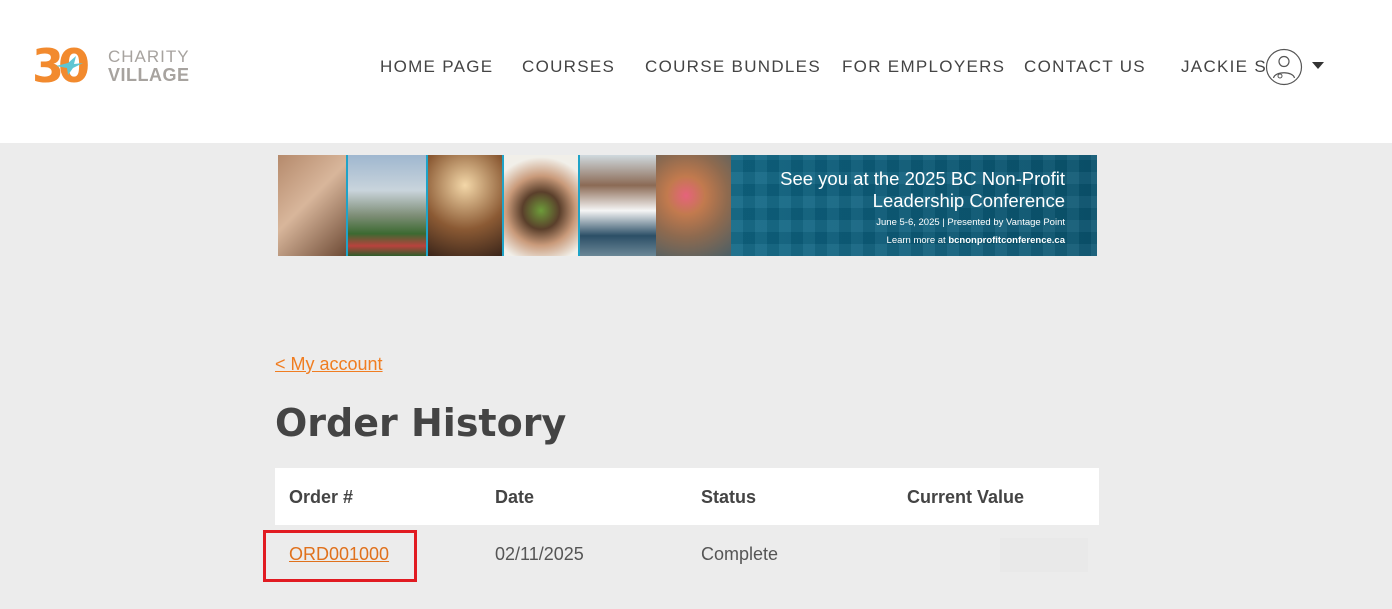 This screenshot has width=1392, height=609. What do you see at coordinates (69, 65) in the screenshot?
I see `hummingbird-icon` at bounding box center [69, 65].